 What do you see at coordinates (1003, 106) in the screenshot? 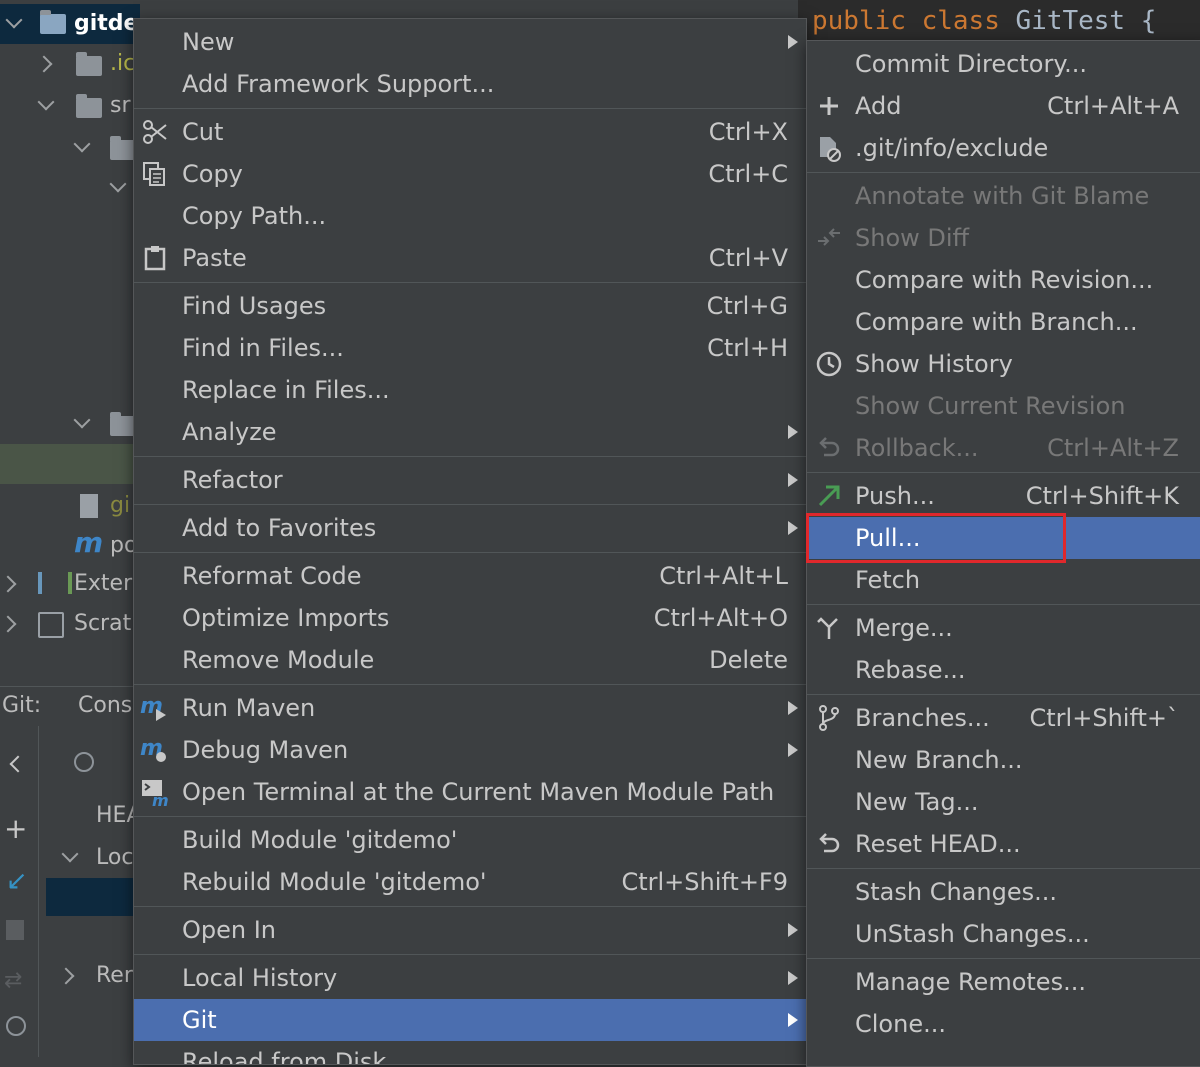
I see `menu-item-add: Add Ctrl+Alt+A` at bounding box center [1003, 106].